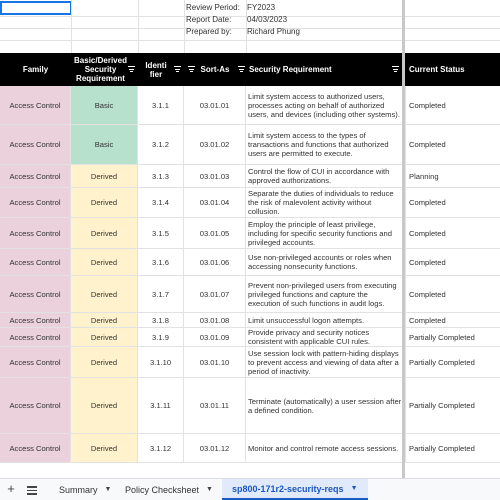 This screenshot has width=500, height=500. What do you see at coordinates (32, 490) in the screenshot?
I see `all-sheets-menu-icon` at bounding box center [32, 490].